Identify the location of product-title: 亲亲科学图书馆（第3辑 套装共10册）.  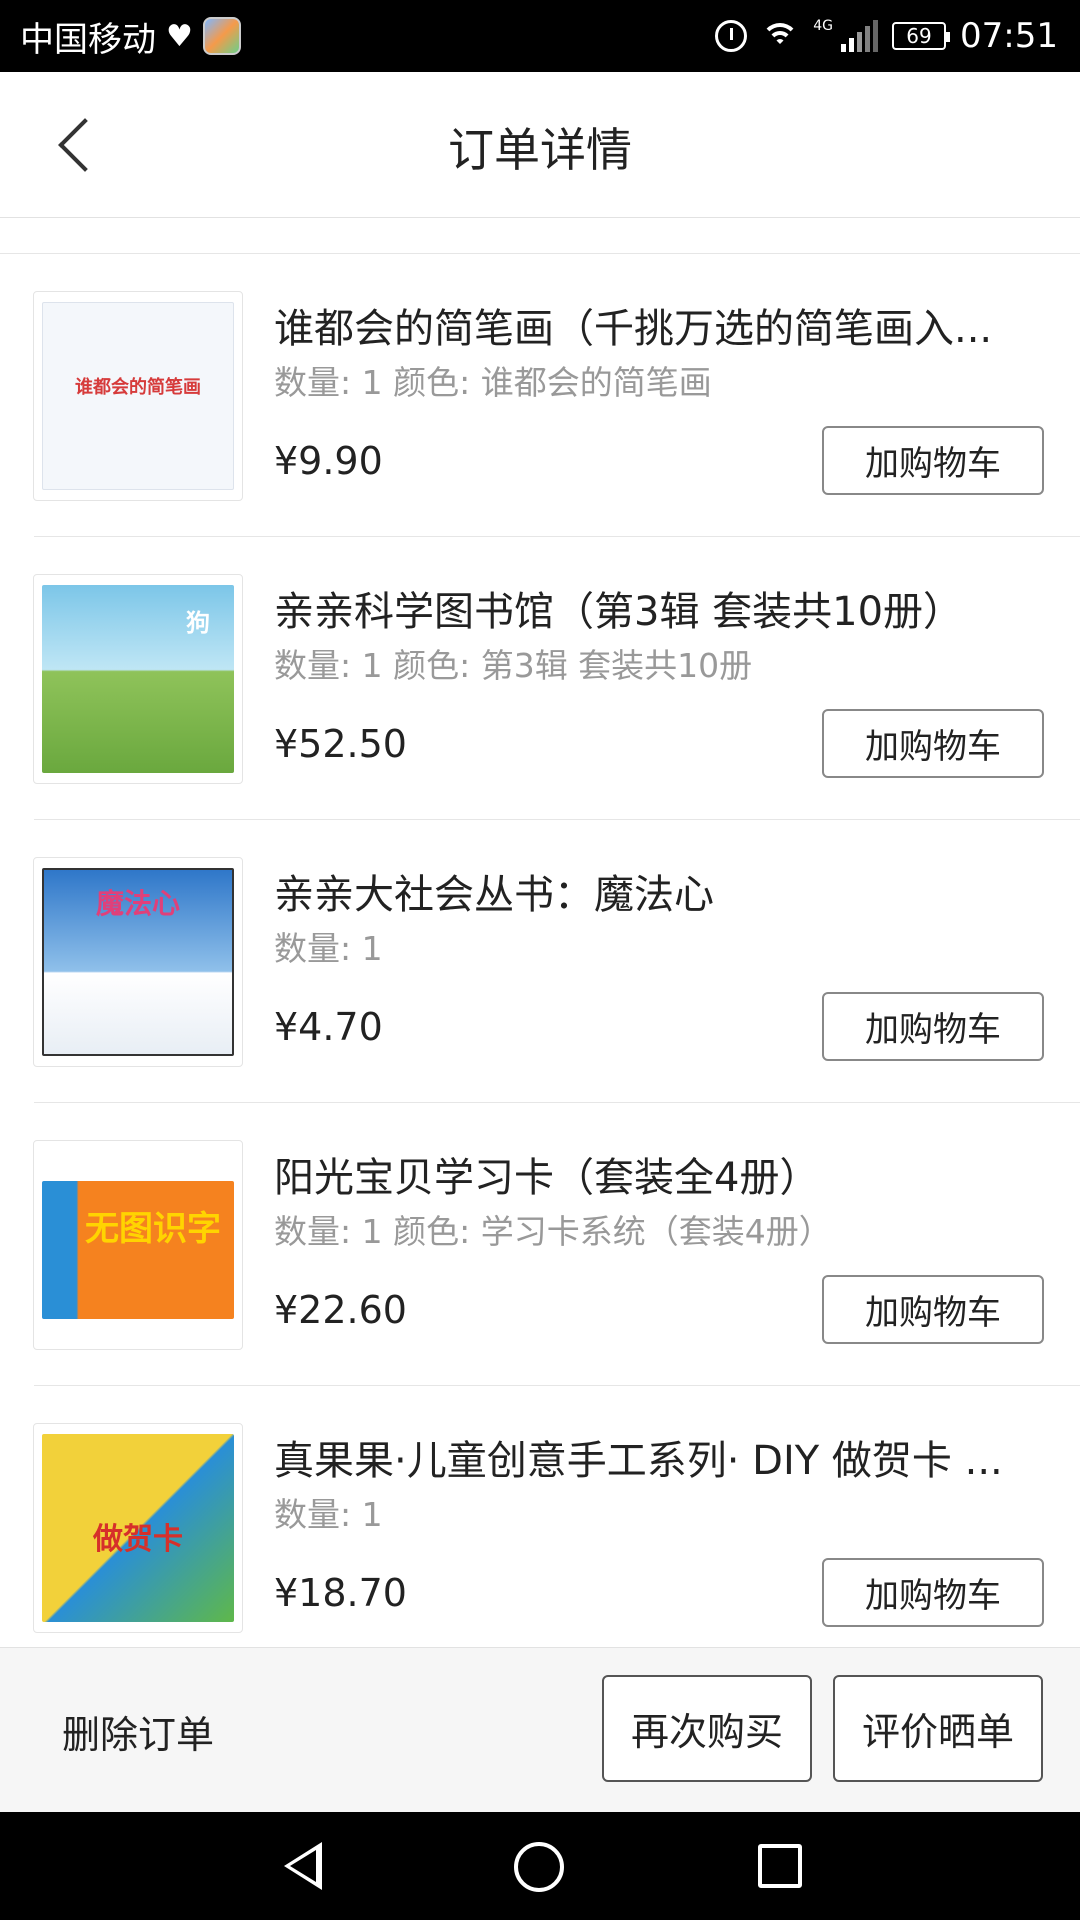
(654, 608).